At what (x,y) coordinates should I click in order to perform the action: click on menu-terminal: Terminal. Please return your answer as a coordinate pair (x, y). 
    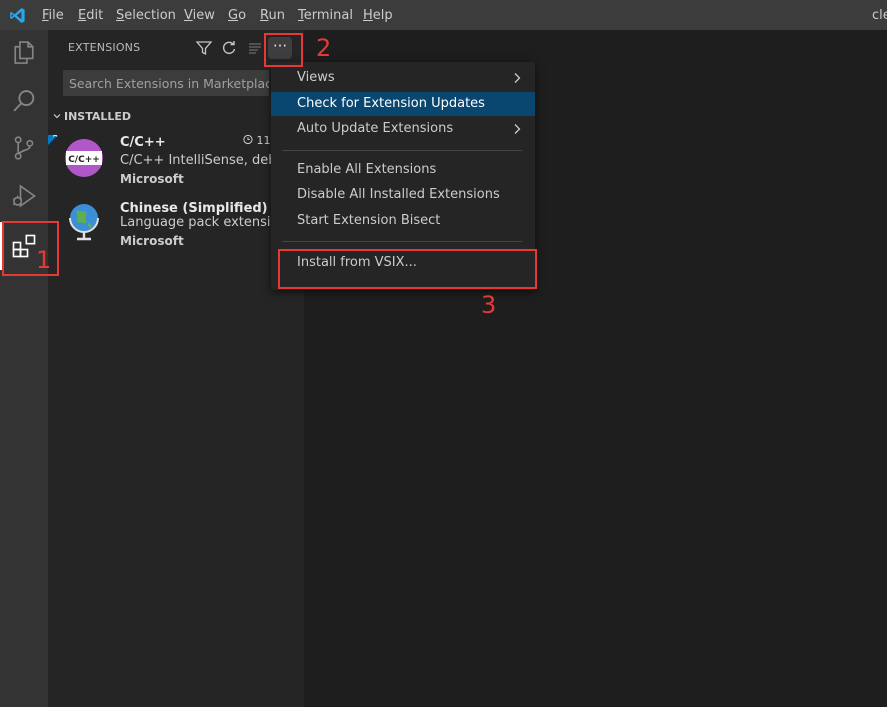
    Looking at the image, I should click on (325, 15).